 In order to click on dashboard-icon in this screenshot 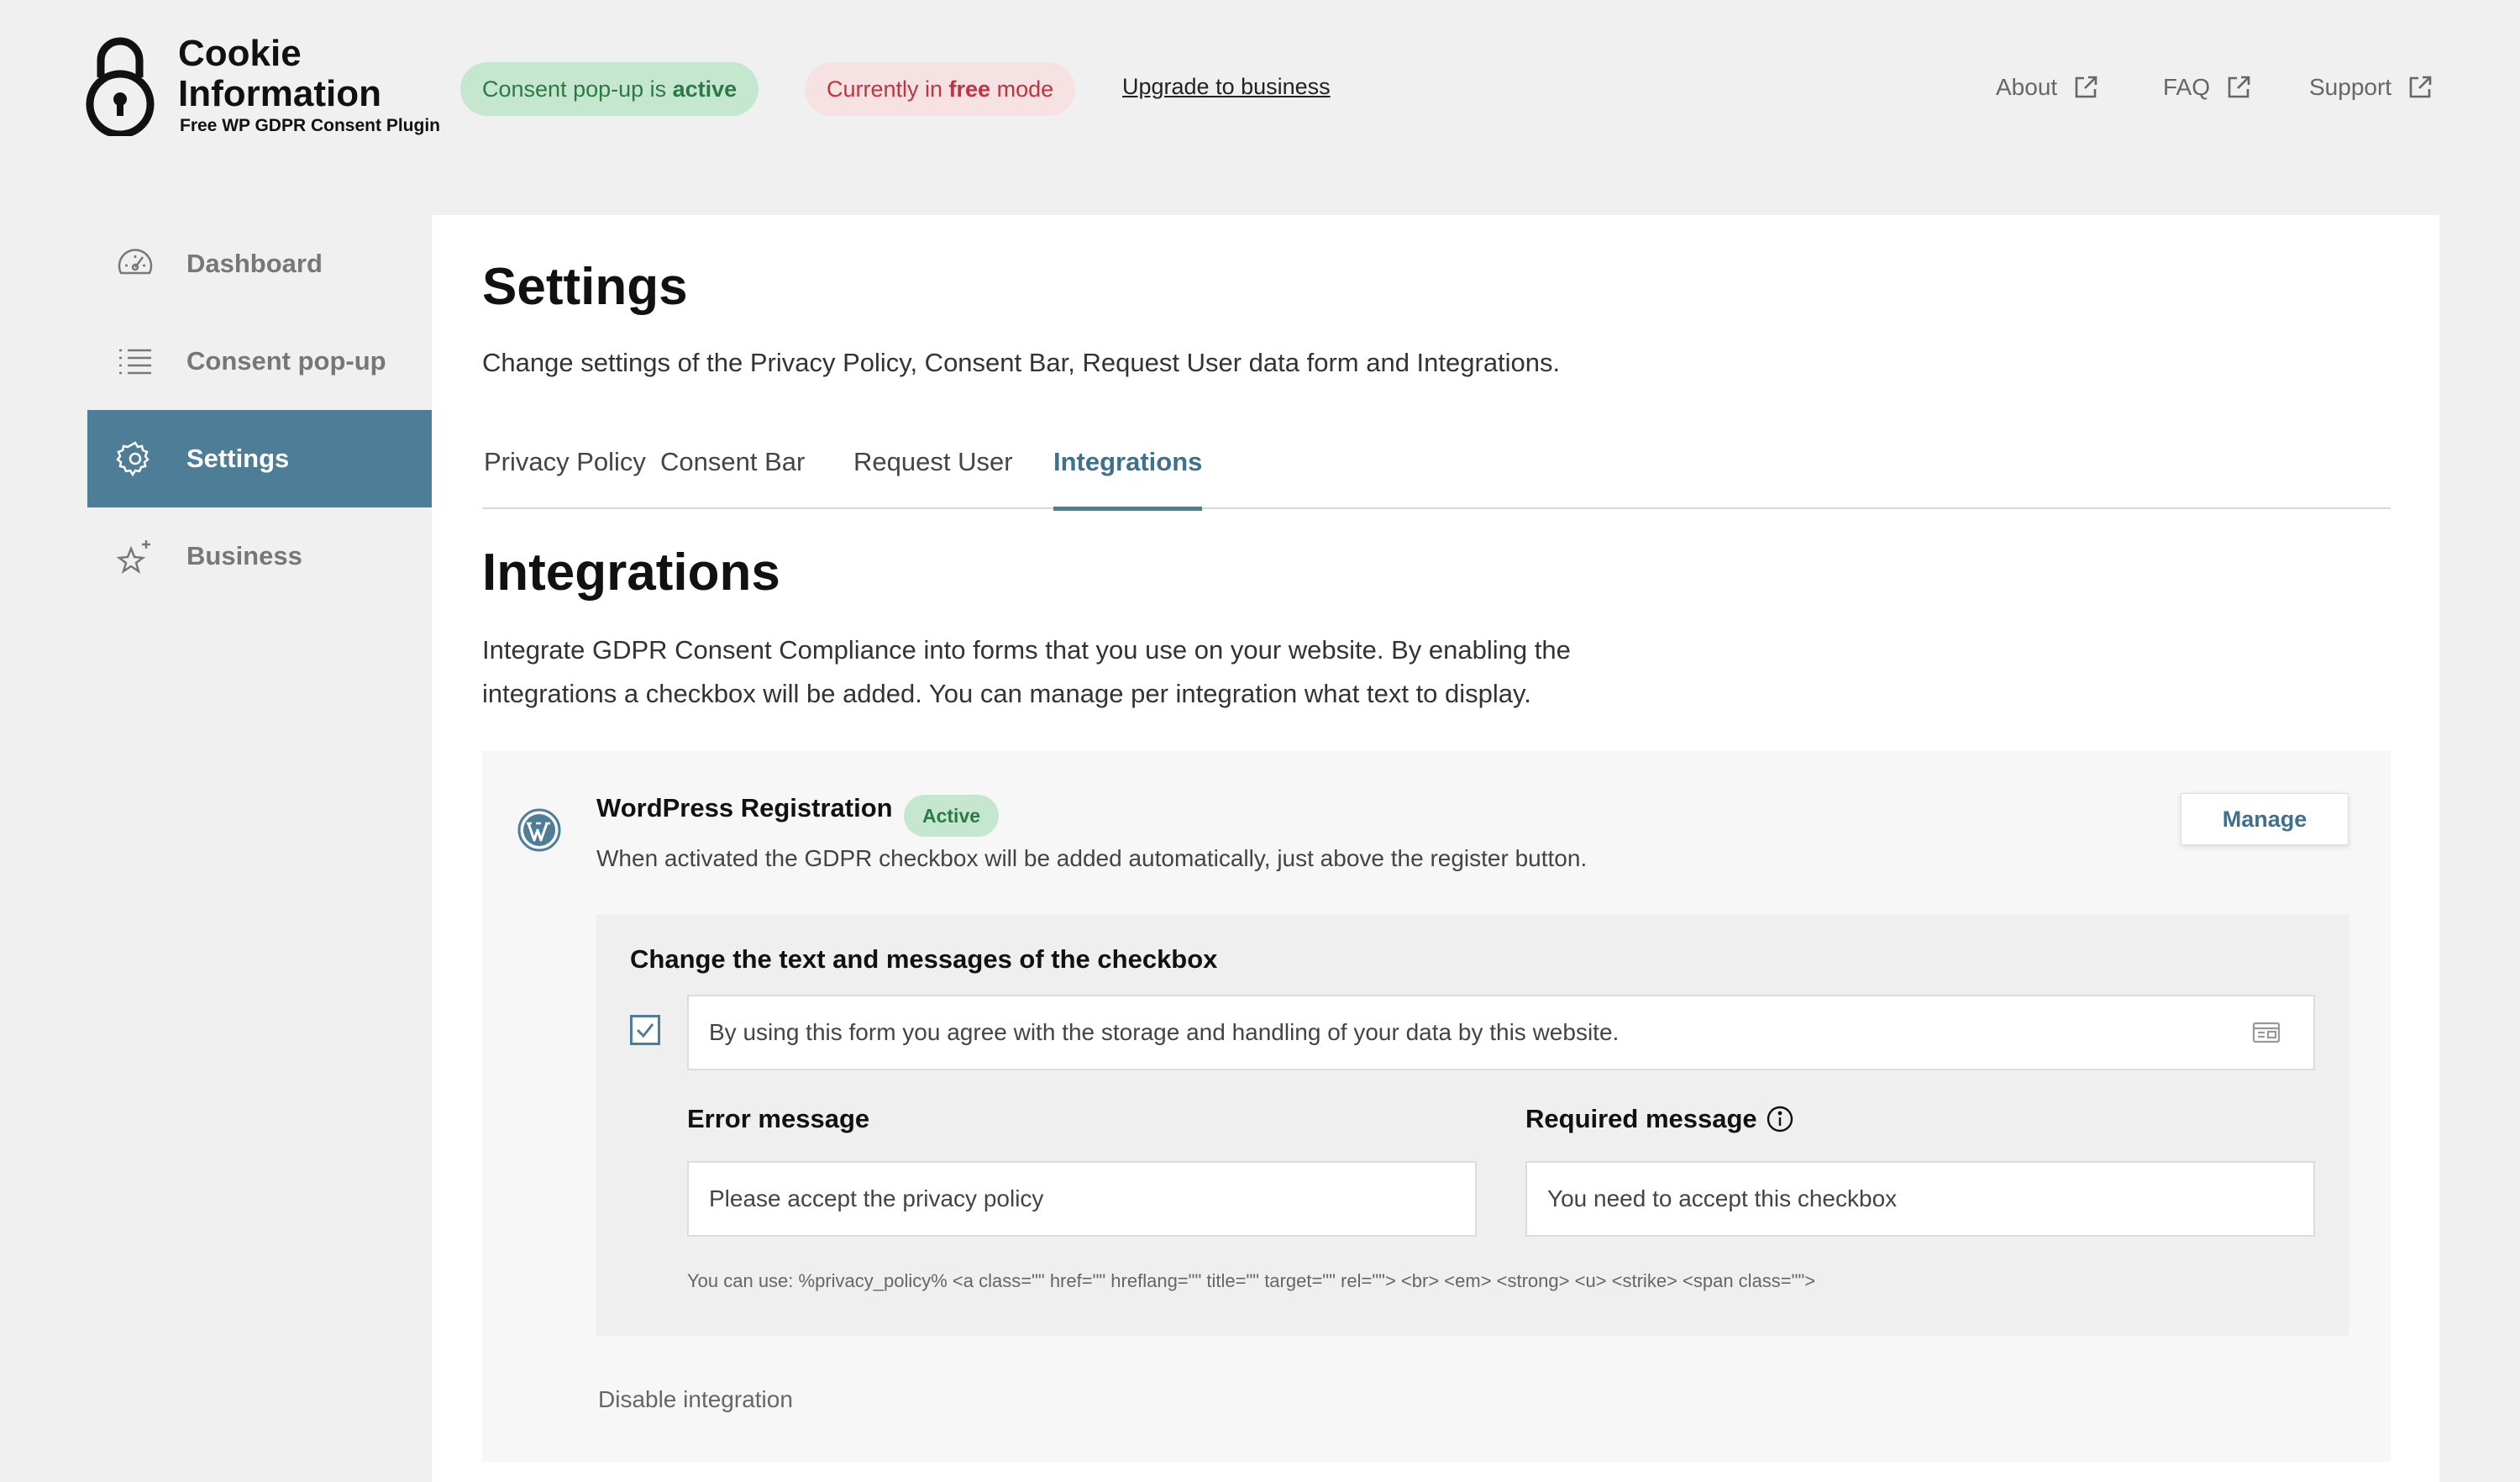, I will do `click(135, 262)`.